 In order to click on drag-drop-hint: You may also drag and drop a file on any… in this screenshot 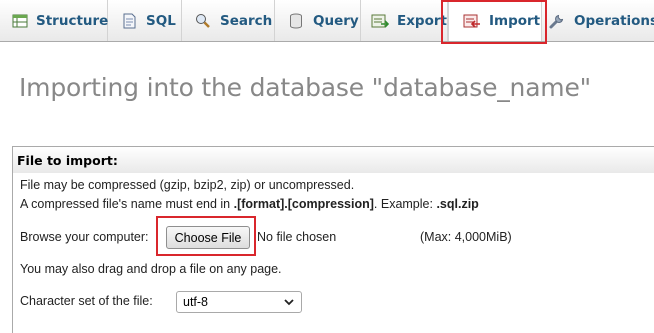, I will do `click(151, 269)`.